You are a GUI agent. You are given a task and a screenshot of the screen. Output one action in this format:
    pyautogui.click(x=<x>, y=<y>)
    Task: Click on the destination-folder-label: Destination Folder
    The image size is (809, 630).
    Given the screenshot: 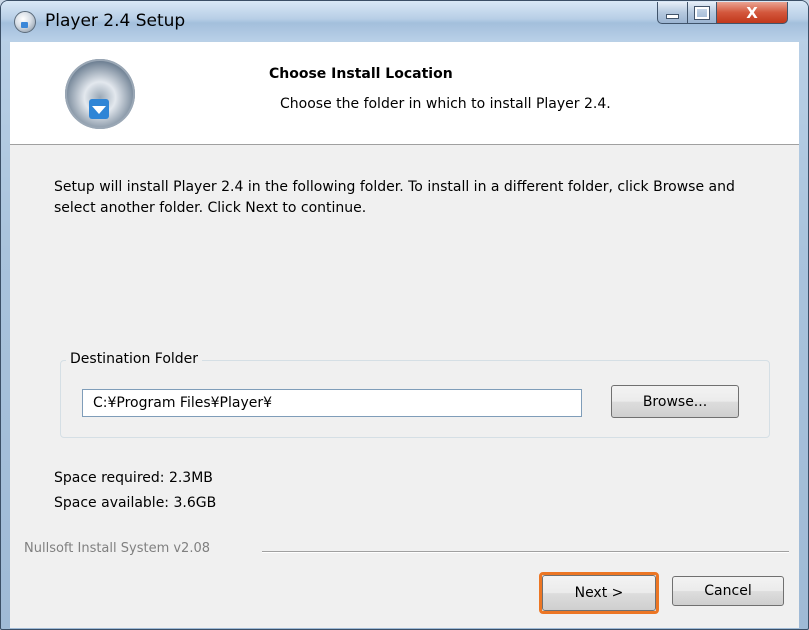 What is the action you would take?
    pyautogui.click(x=134, y=359)
    